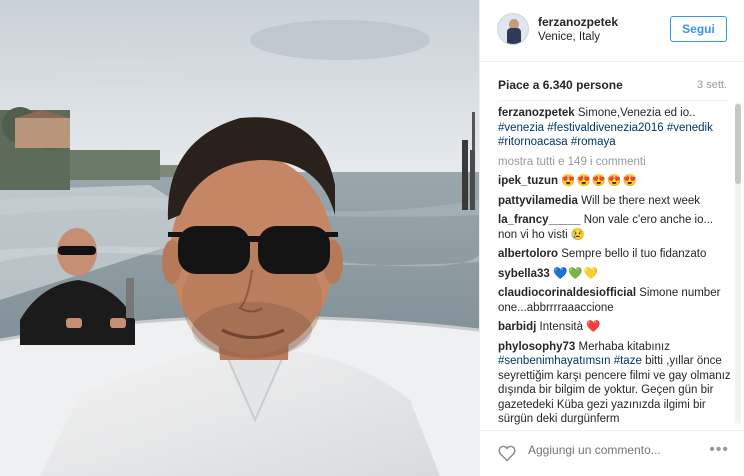  What do you see at coordinates (624, 346) in the screenshot?
I see `comment-text: Merhaba kitabınız` at bounding box center [624, 346].